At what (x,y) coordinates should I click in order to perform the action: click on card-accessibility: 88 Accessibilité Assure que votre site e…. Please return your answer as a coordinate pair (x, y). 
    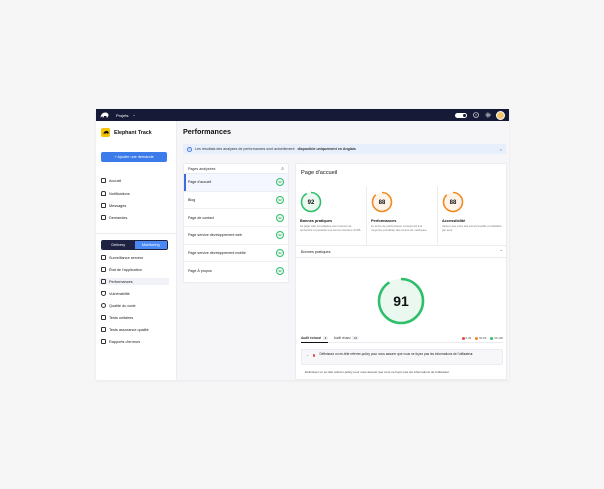
    Looking at the image, I should click on (472, 215).